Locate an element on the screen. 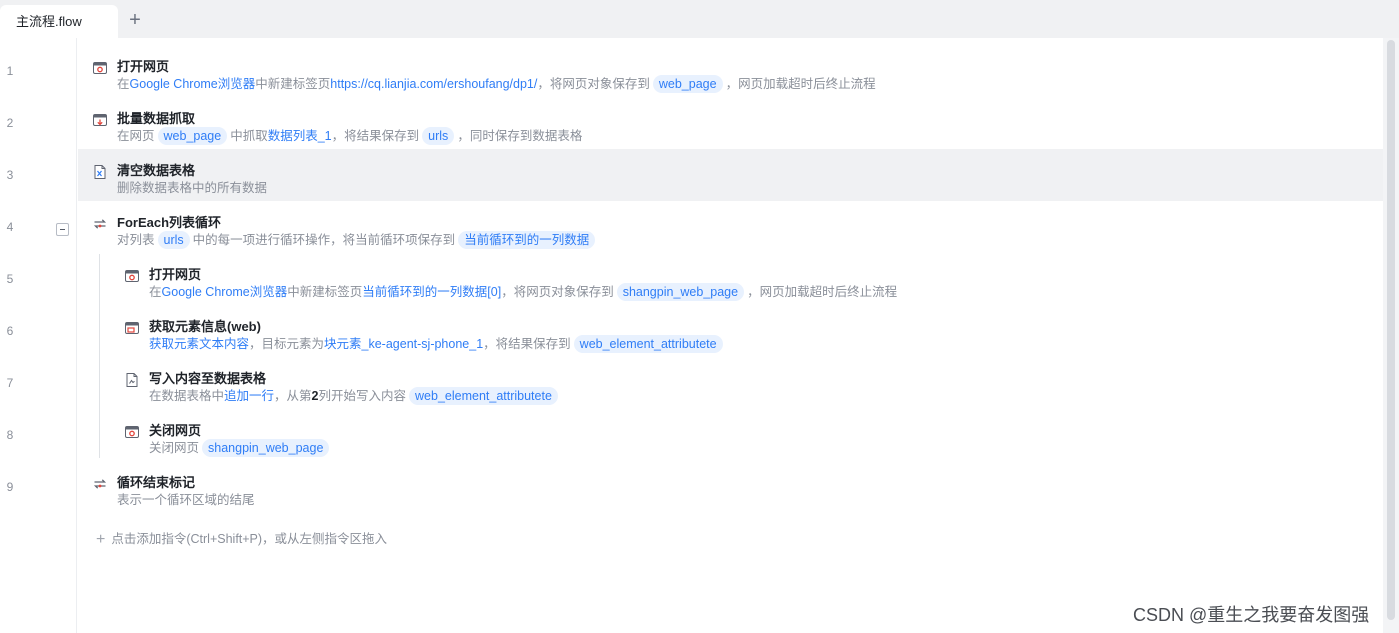 The image size is (1399, 633). line-number: 8 is located at coordinates (10, 435).